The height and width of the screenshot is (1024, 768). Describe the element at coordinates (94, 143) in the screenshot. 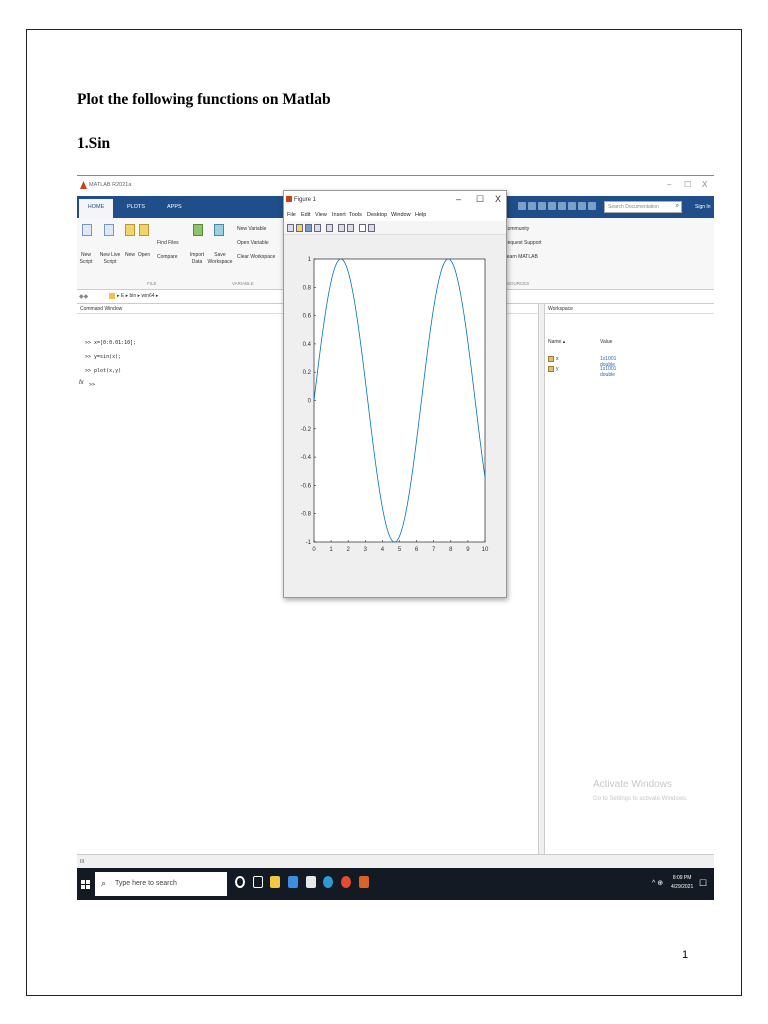

I see `section-heading: 1.Sin` at that location.